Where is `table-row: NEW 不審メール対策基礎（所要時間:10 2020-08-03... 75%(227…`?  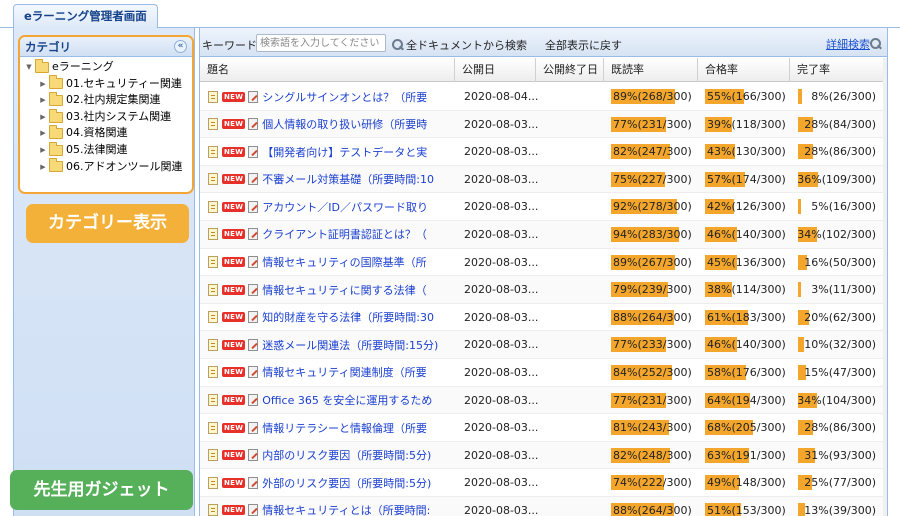 table-row: NEW 不審メール対策基礎（所要時間:10 2020-08-03... 75%(227… is located at coordinates (543, 179).